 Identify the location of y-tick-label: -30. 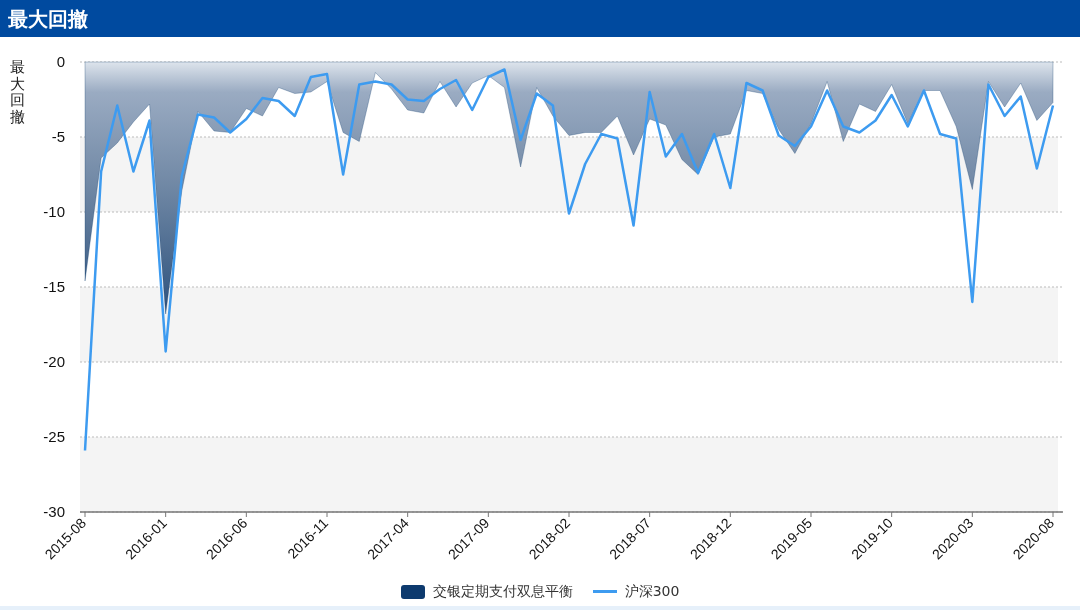
(54, 511).